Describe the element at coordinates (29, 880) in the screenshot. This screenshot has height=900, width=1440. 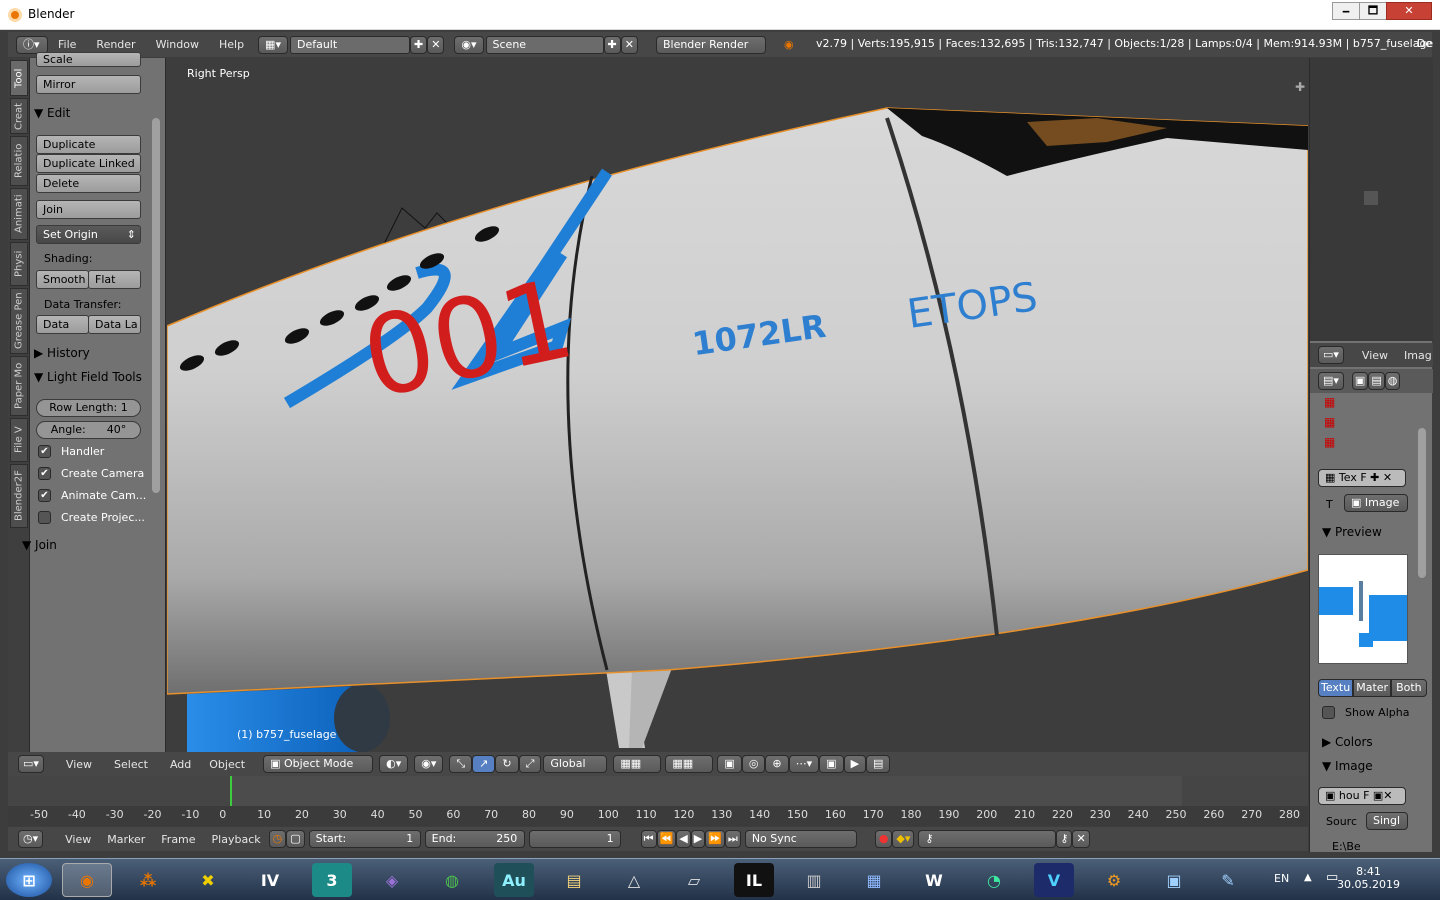
I see `start-orb-icon: ⊞` at that location.